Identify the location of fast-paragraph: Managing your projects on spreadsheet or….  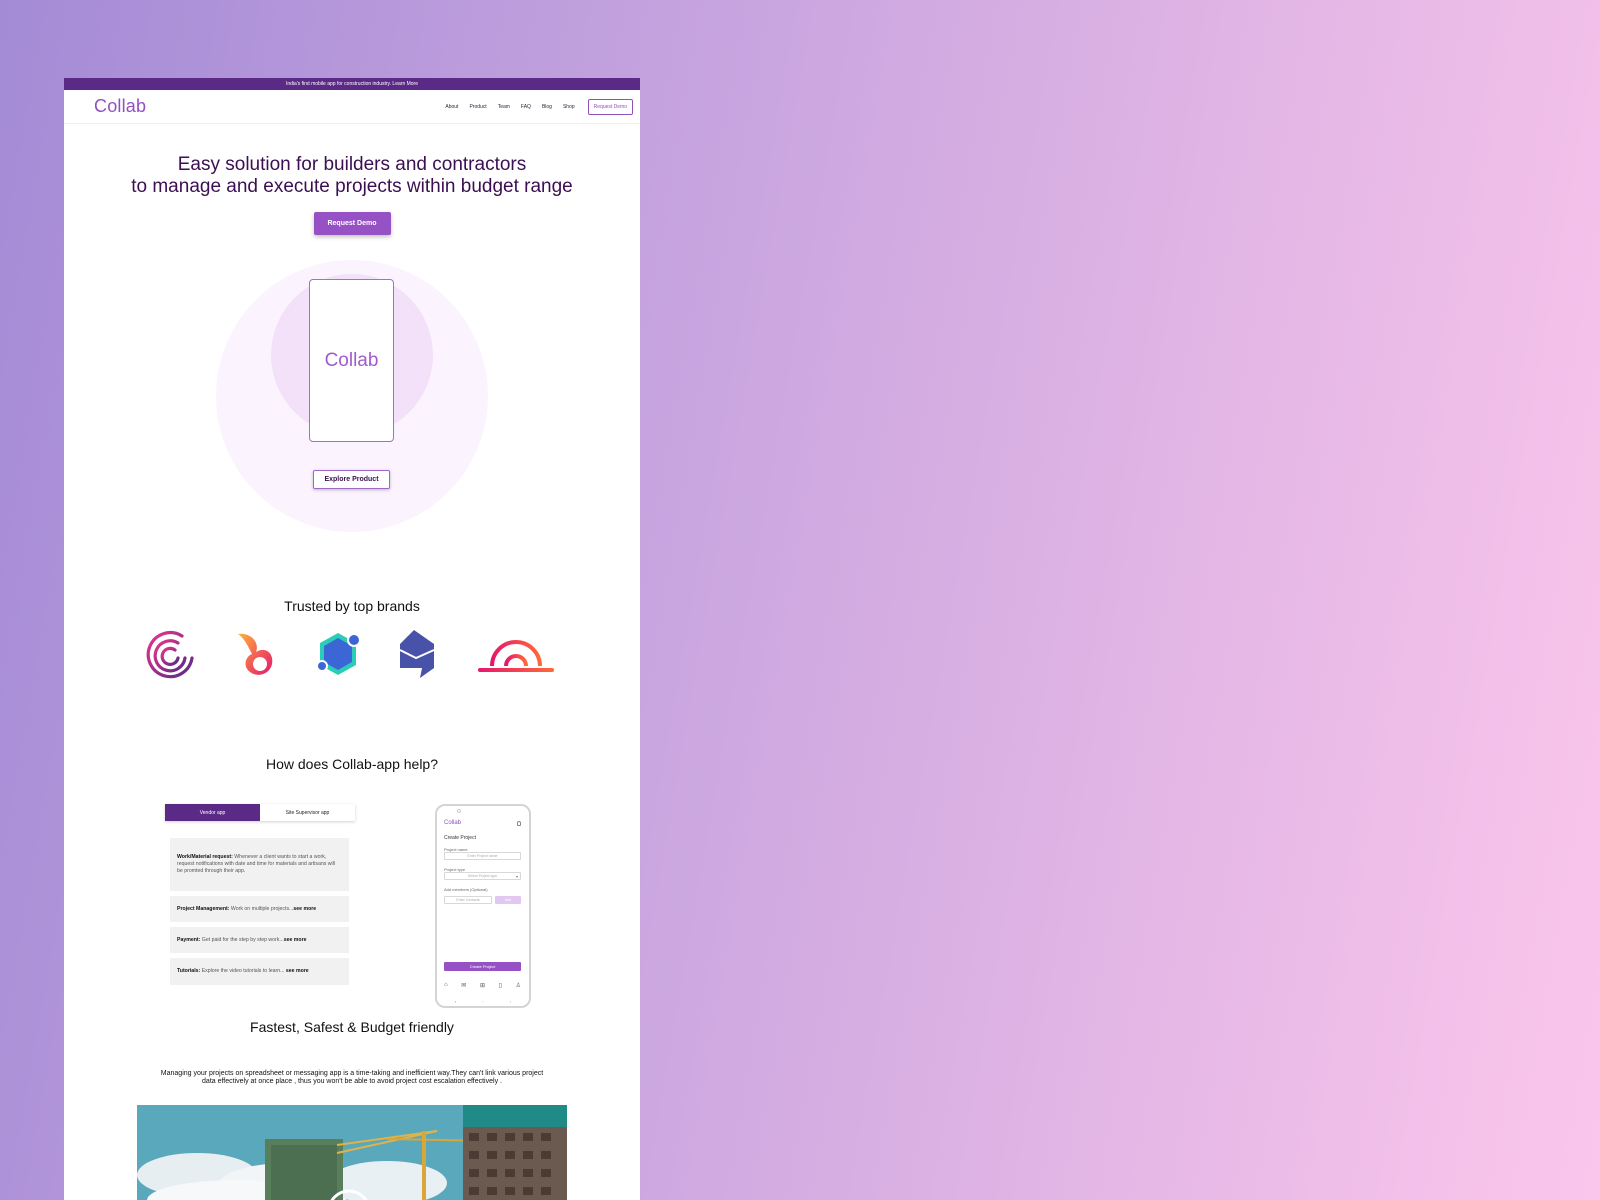
(352, 1077).